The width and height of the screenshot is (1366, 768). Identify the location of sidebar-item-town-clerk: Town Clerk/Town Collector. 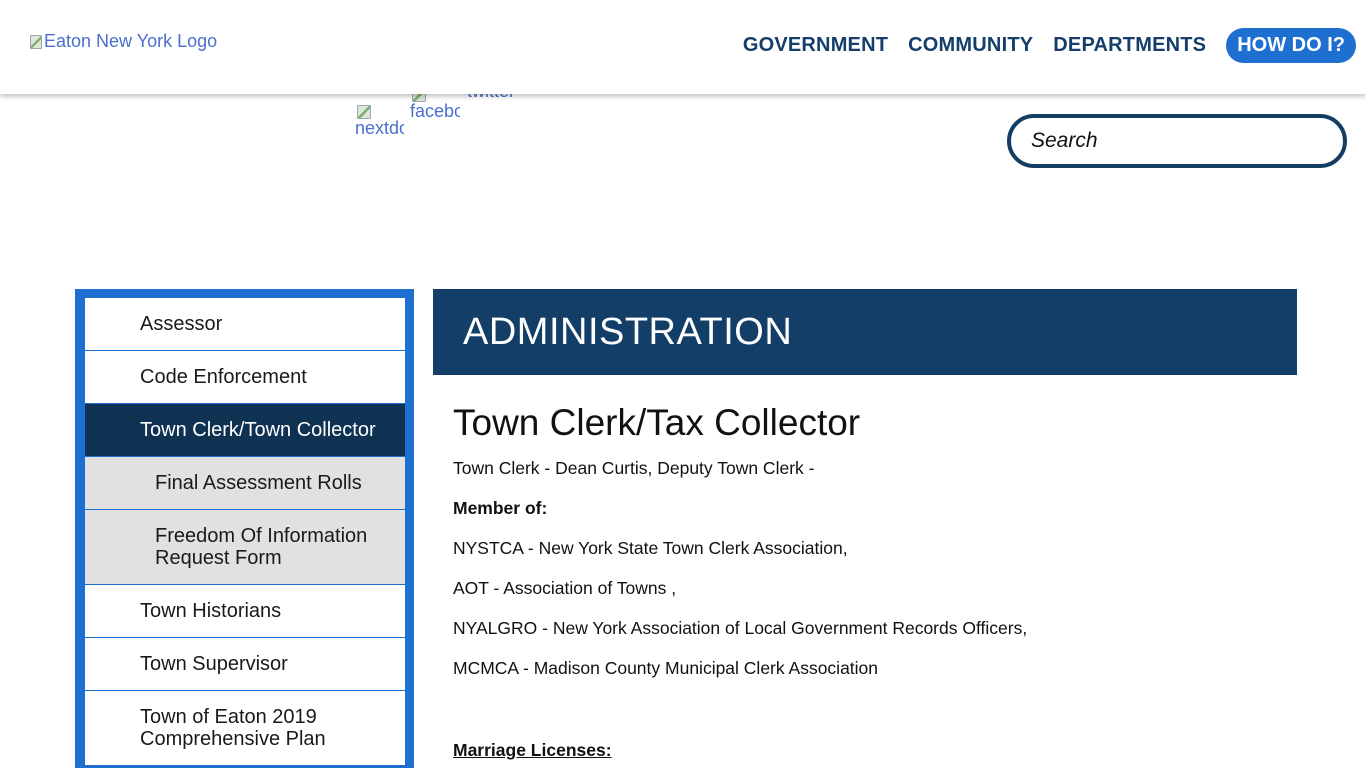
(245, 430).